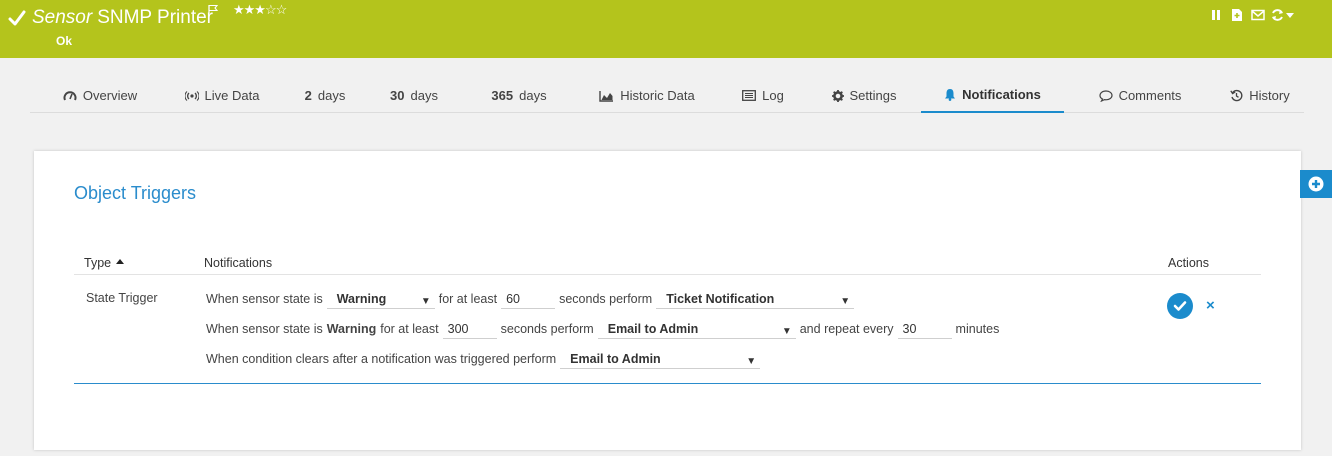 Image resolution: width=1332 pixels, height=456 pixels. I want to click on list-icon, so click(749, 95).